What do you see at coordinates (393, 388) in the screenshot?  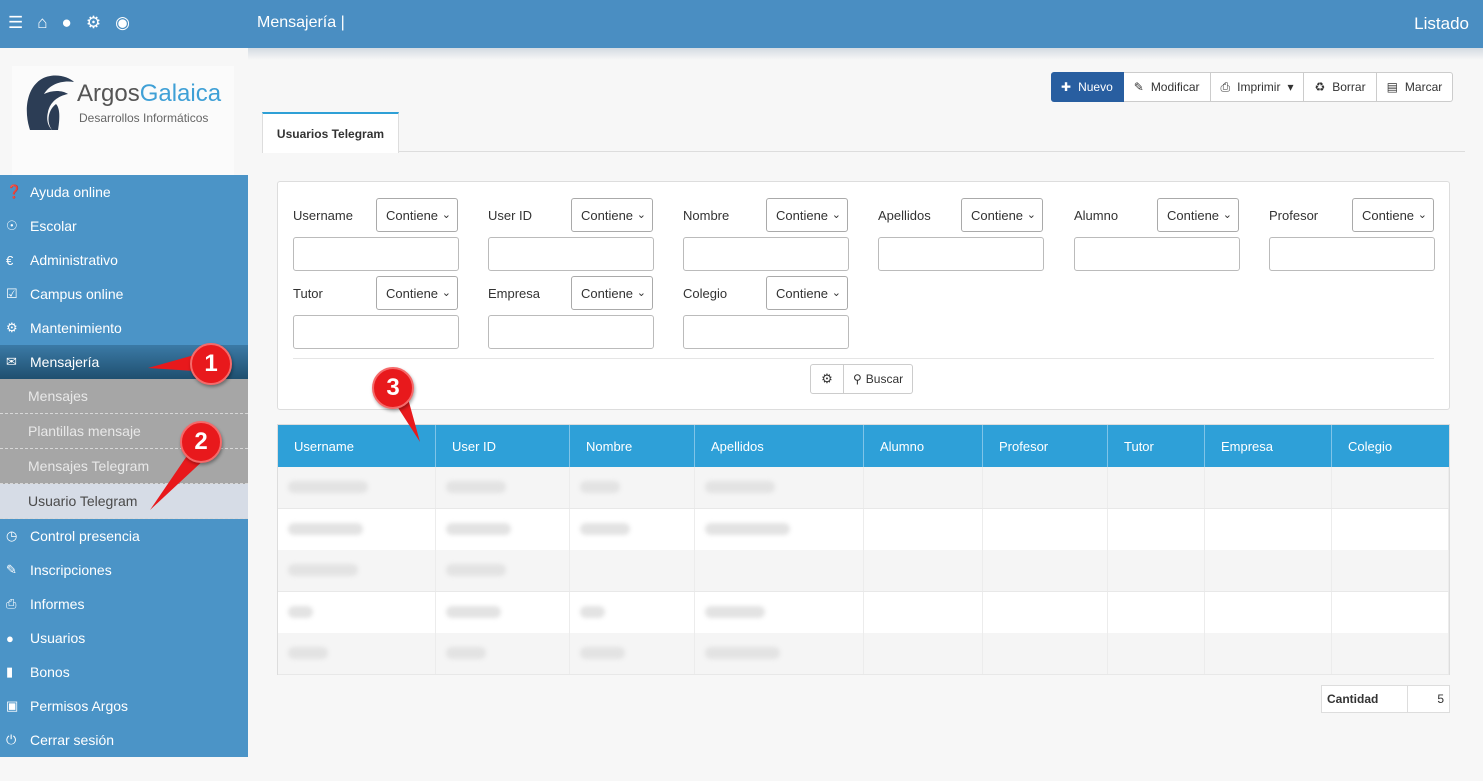 I see `annotation-badge-3: 3` at bounding box center [393, 388].